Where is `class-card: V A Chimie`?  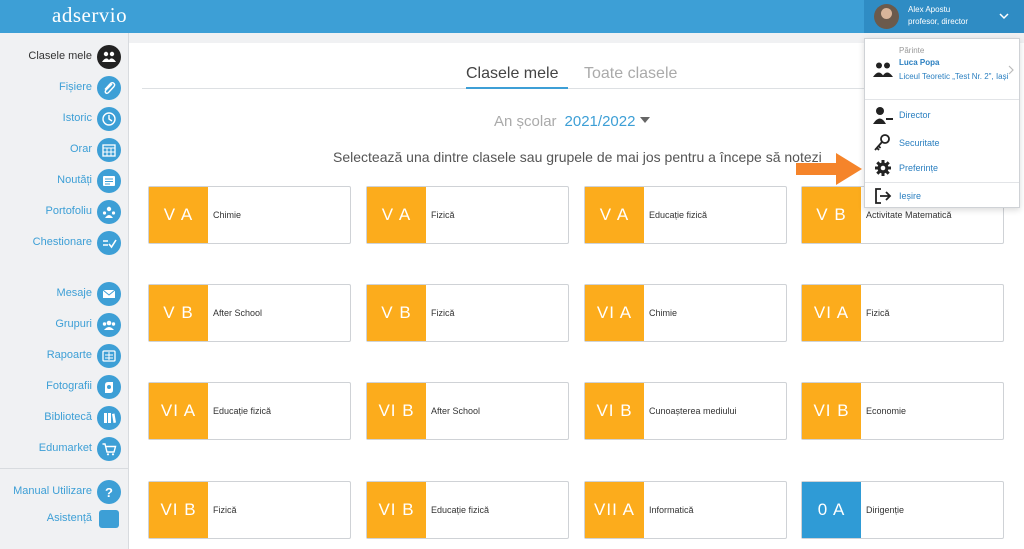
class-card: V A Chimie is located at coordinates (249, 215).